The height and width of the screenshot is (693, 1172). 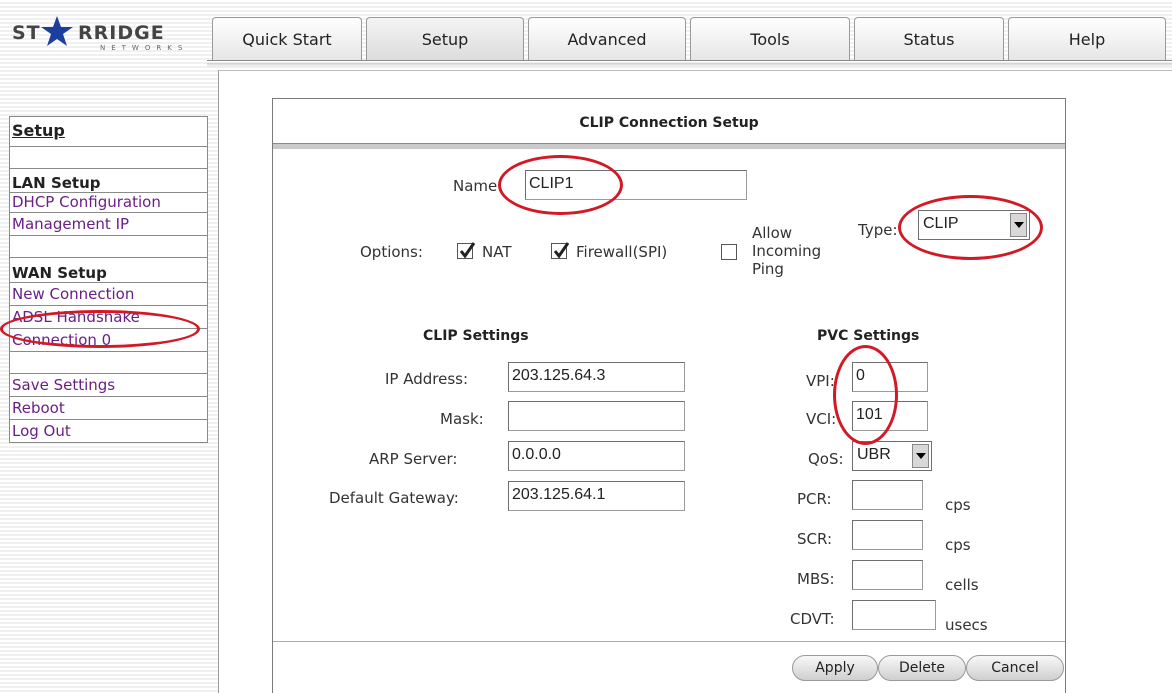 I want to click on pcr-unit: cps, so click(x=958, y=505).